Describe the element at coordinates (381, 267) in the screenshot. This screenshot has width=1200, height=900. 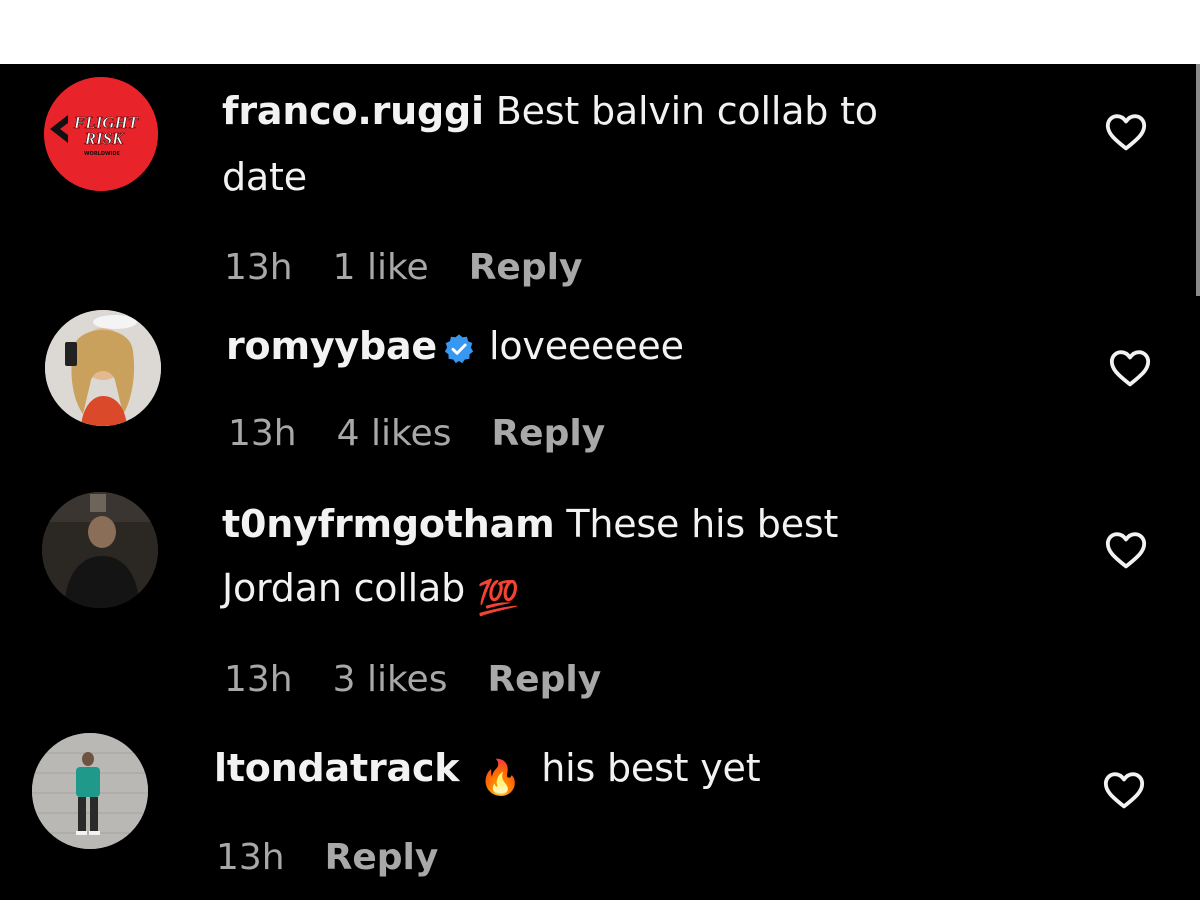
I see `like-count: 1 like` at that location.